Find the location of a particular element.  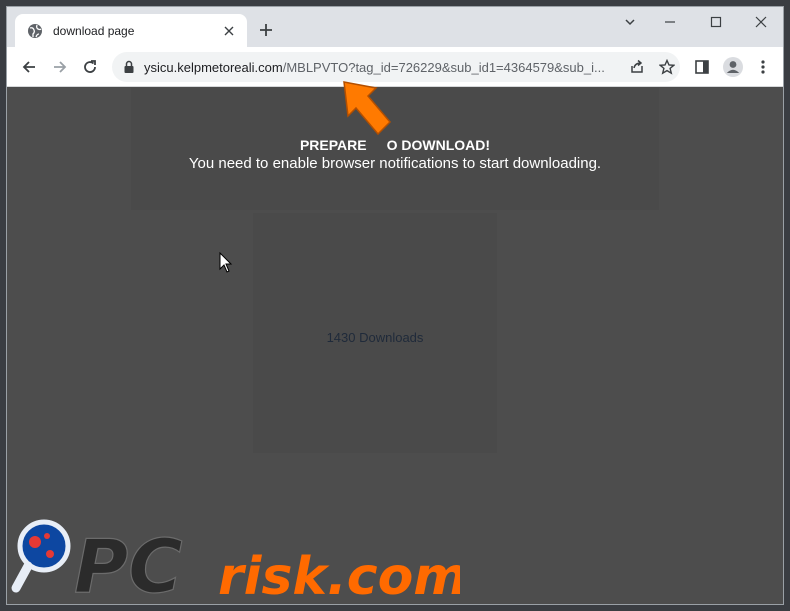

heading-right: O DOWNLOAD! is located at coordinates (438, 145).